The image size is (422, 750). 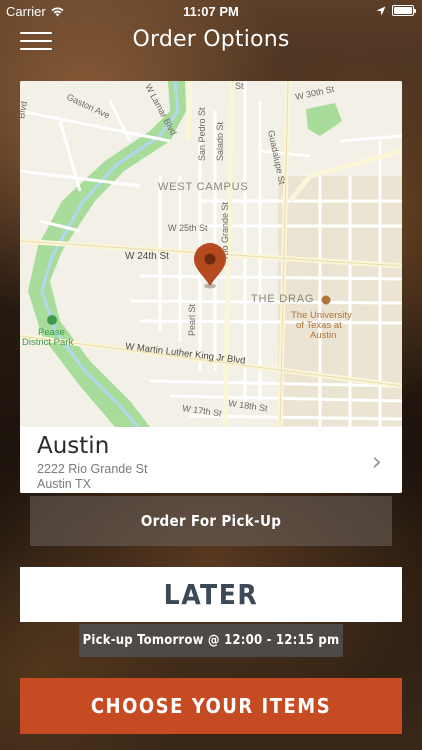 I want to click on map-label-w24th: W 24th St, so click(x=147, y=256).